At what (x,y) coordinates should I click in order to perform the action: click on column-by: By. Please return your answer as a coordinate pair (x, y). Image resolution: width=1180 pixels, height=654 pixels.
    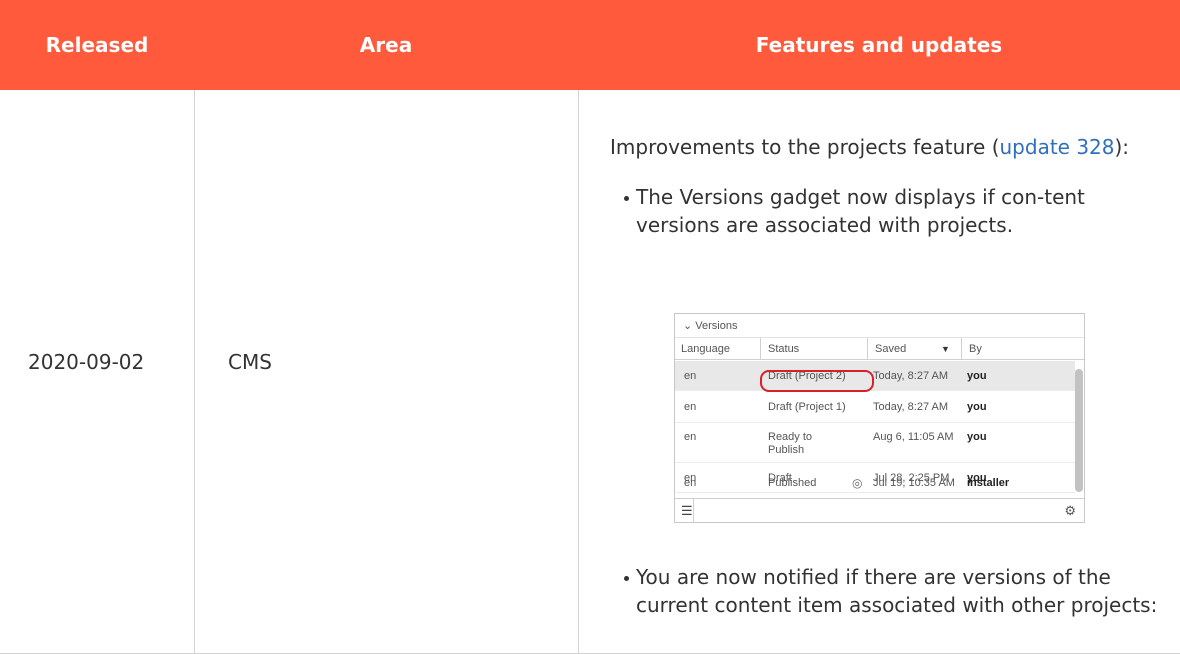
    Looking at the image, I should click on (972, 349).